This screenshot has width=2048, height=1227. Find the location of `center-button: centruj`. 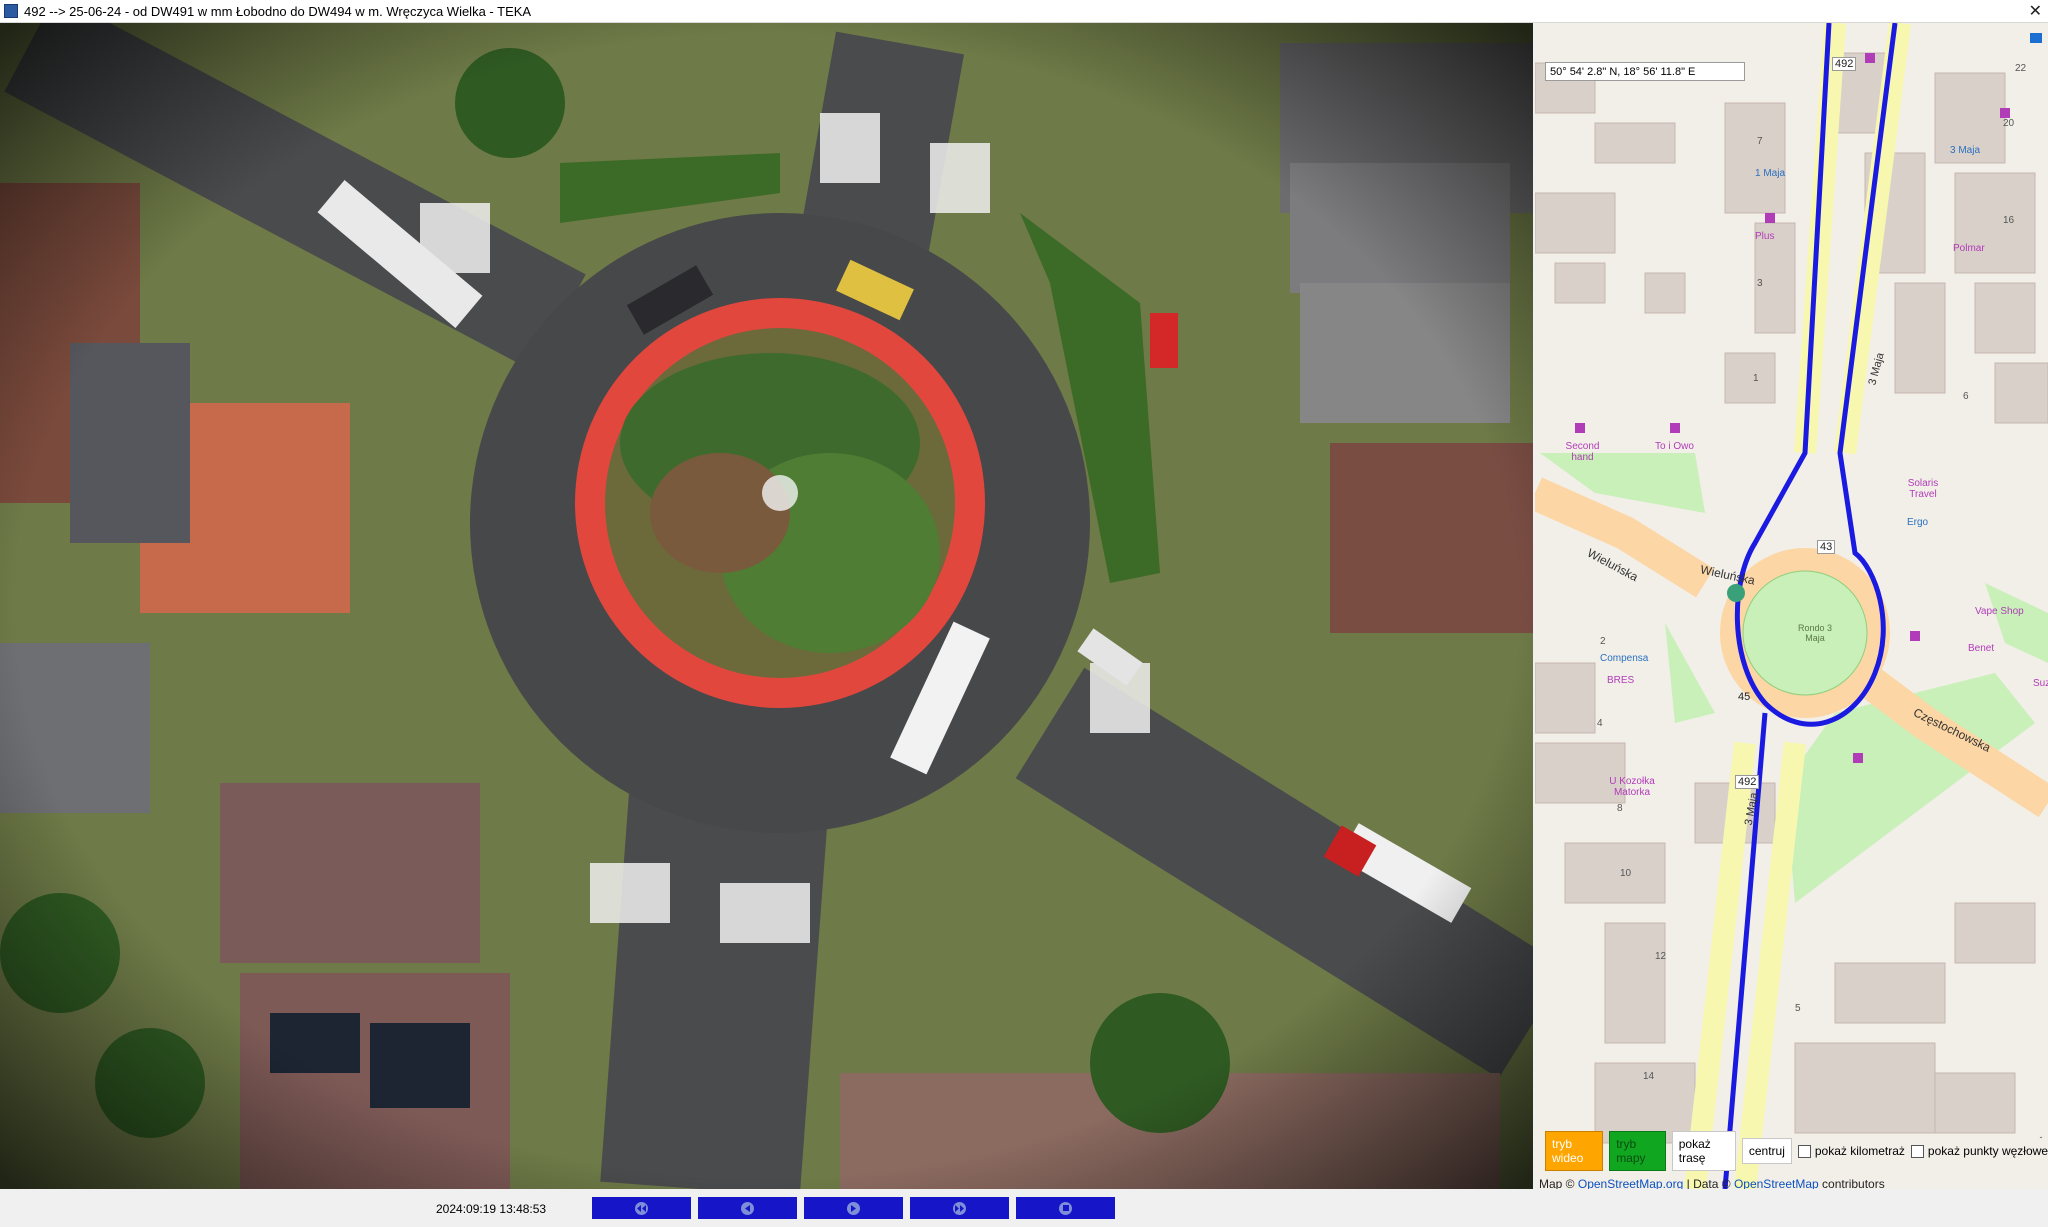

center-button: centruj is located at coordinates (1766, 1151).